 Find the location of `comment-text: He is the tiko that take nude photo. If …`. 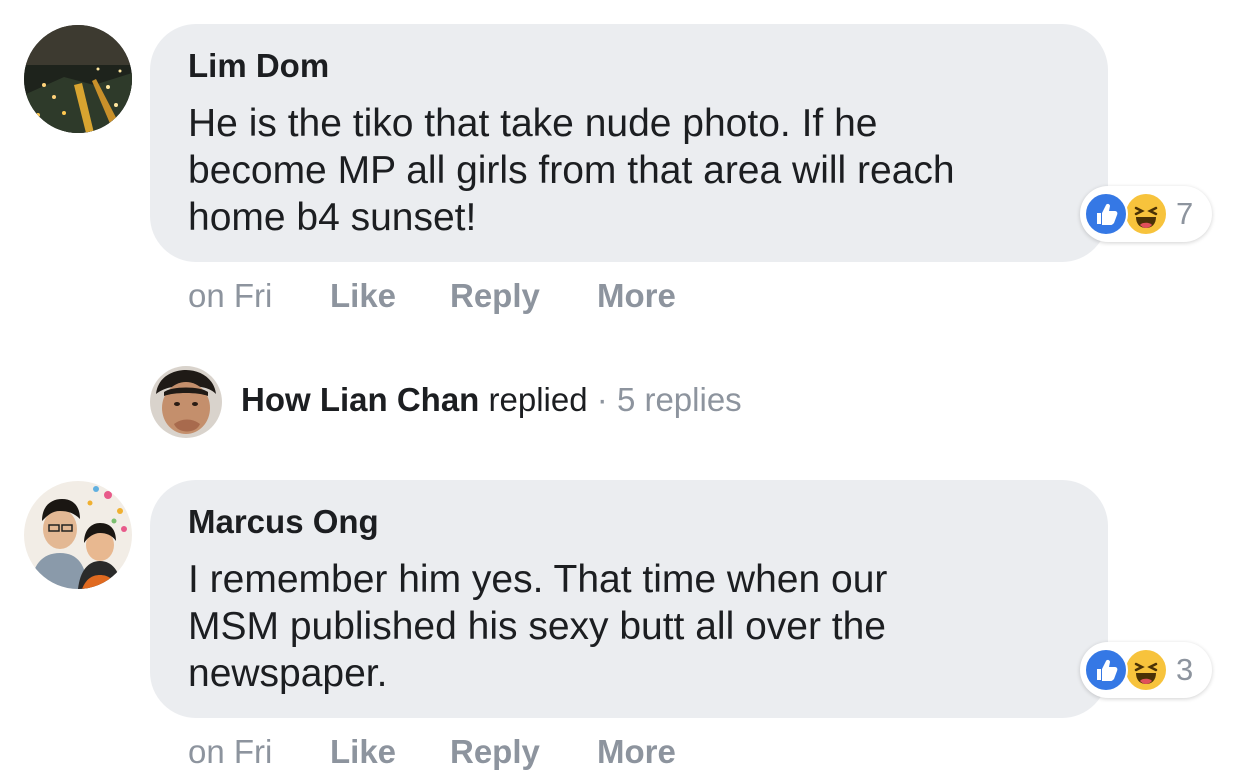

comment-text: He is the tiko that take nude photo. If … is located at coordinates (571, 170).